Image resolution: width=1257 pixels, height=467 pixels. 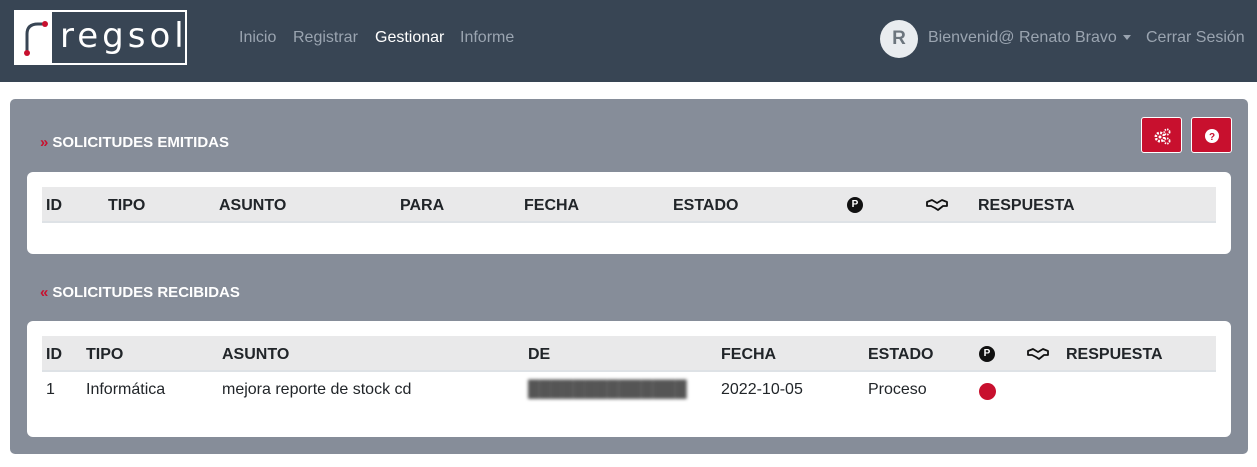 What do you see at coordinates (987, 391) in the screenshot?
I see `priority-dot` at bounding box center [987, 391].